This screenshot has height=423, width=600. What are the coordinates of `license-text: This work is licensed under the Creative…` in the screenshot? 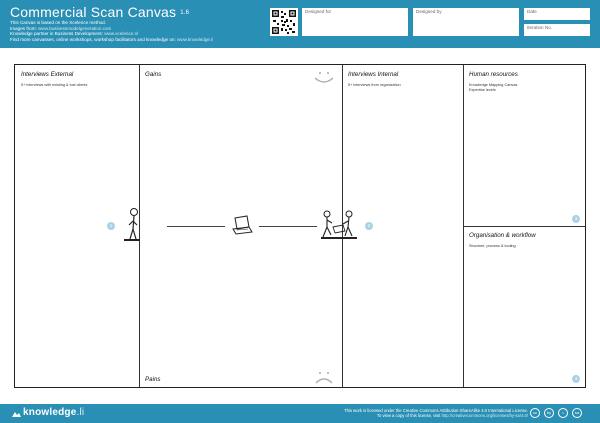 It's located at (436, 413).